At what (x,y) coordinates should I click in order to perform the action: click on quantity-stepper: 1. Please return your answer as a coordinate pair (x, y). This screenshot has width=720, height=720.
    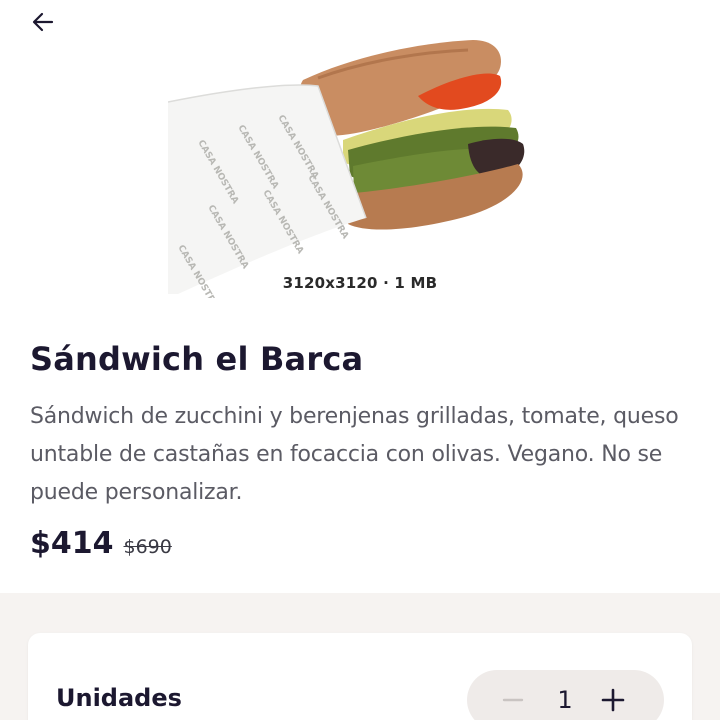
    Looking at the image, I should click on (565, 695).